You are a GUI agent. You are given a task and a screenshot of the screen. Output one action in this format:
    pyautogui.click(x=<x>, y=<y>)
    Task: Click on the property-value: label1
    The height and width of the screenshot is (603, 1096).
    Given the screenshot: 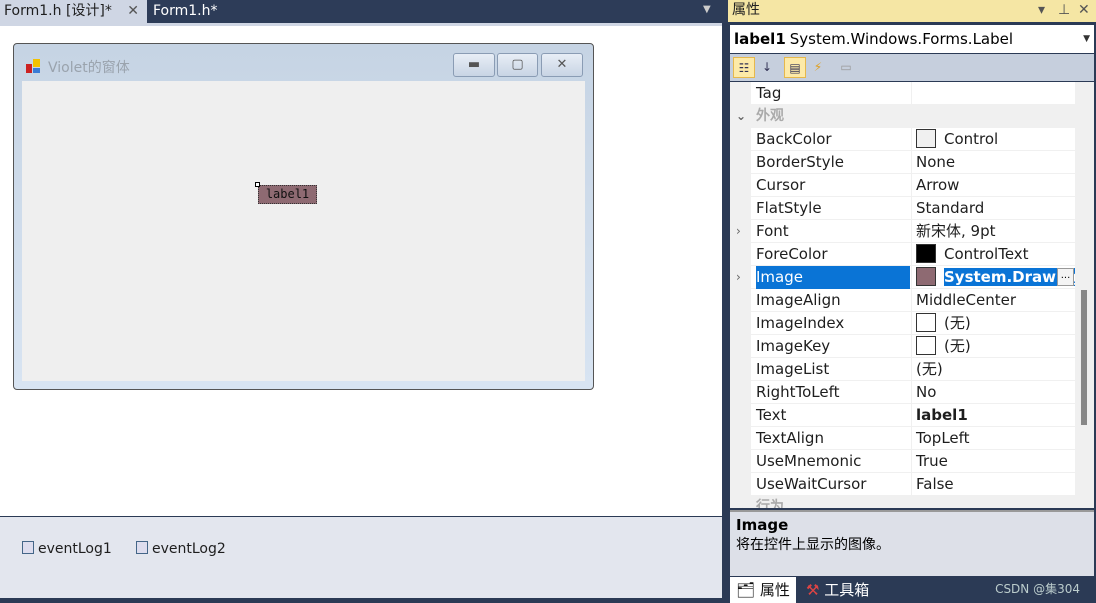 What is the action you would take?
    pyautogui.click(x=993, y=415)
    